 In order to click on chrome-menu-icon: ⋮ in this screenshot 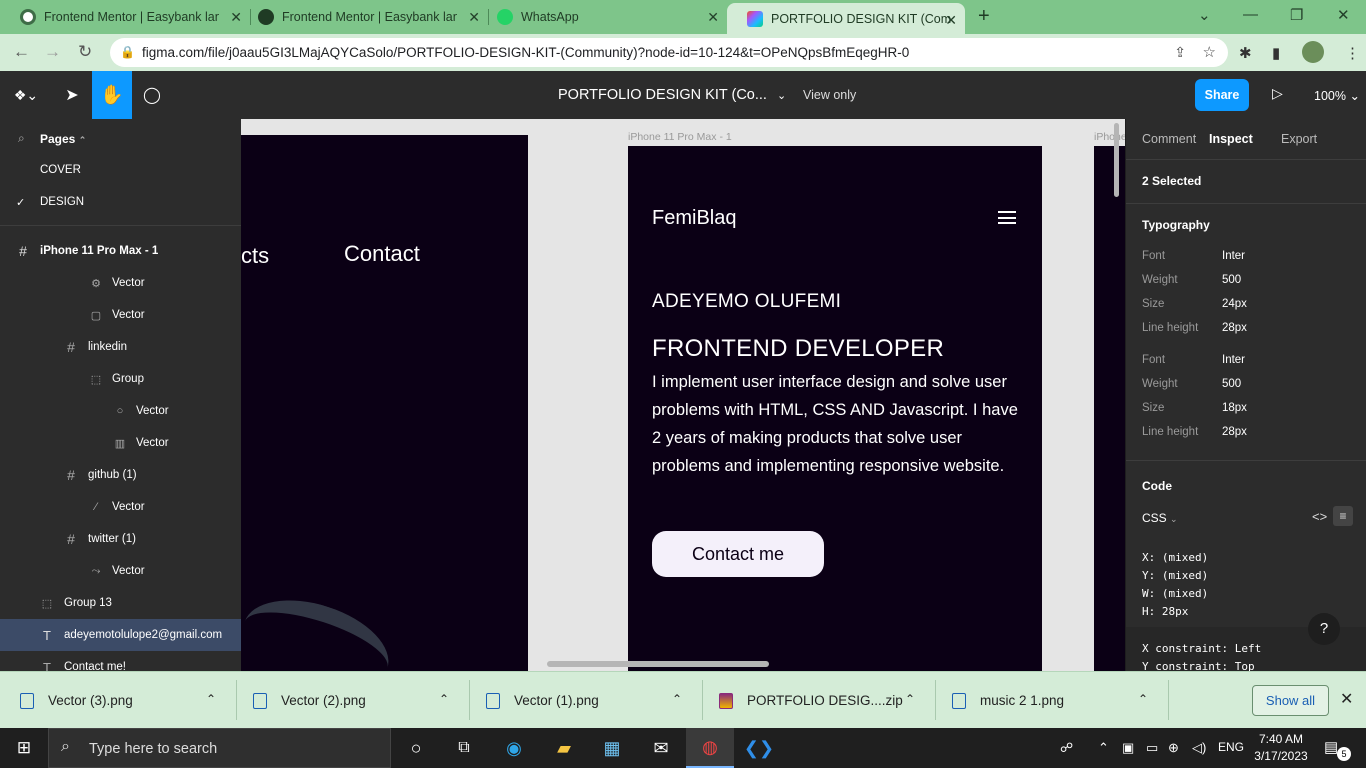, I will do `click(1352, 53)`.